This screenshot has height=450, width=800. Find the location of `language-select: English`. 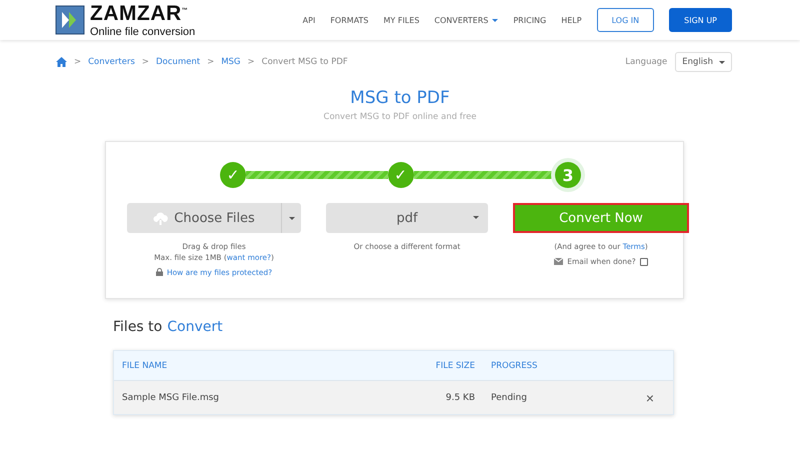

language-select: English is located at coordinates (703, 62).